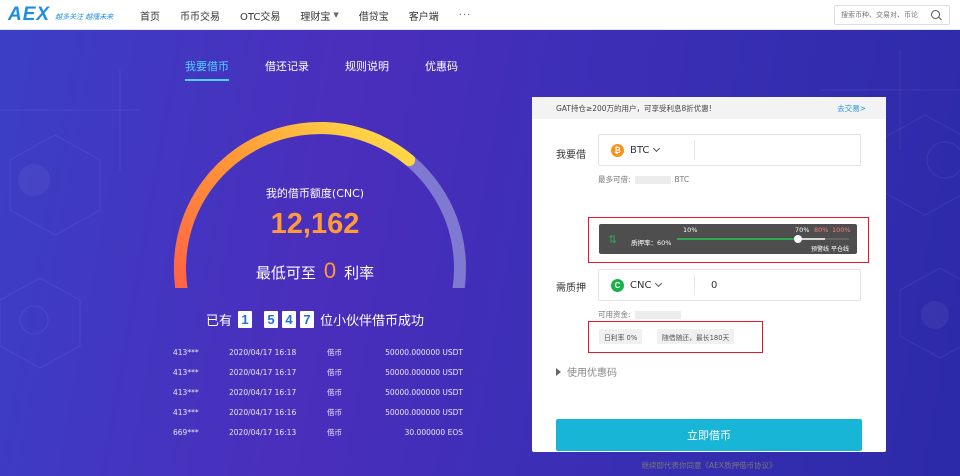  I want to click on nav-finance: 理财宝 ▼, so click(319, 15).